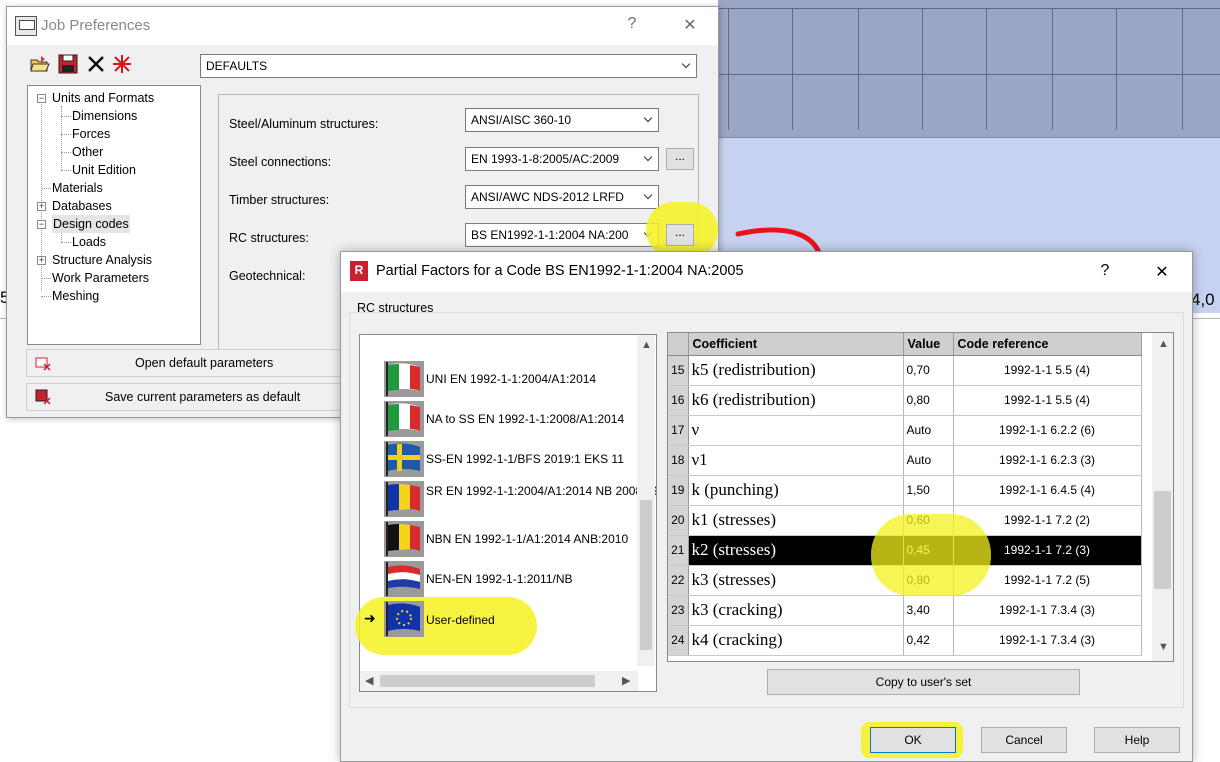 This screenshot has width=1220, height=762. Describe the element at coordinates (678, 610) in the screenshot. I see `row-number: 23` at that location.